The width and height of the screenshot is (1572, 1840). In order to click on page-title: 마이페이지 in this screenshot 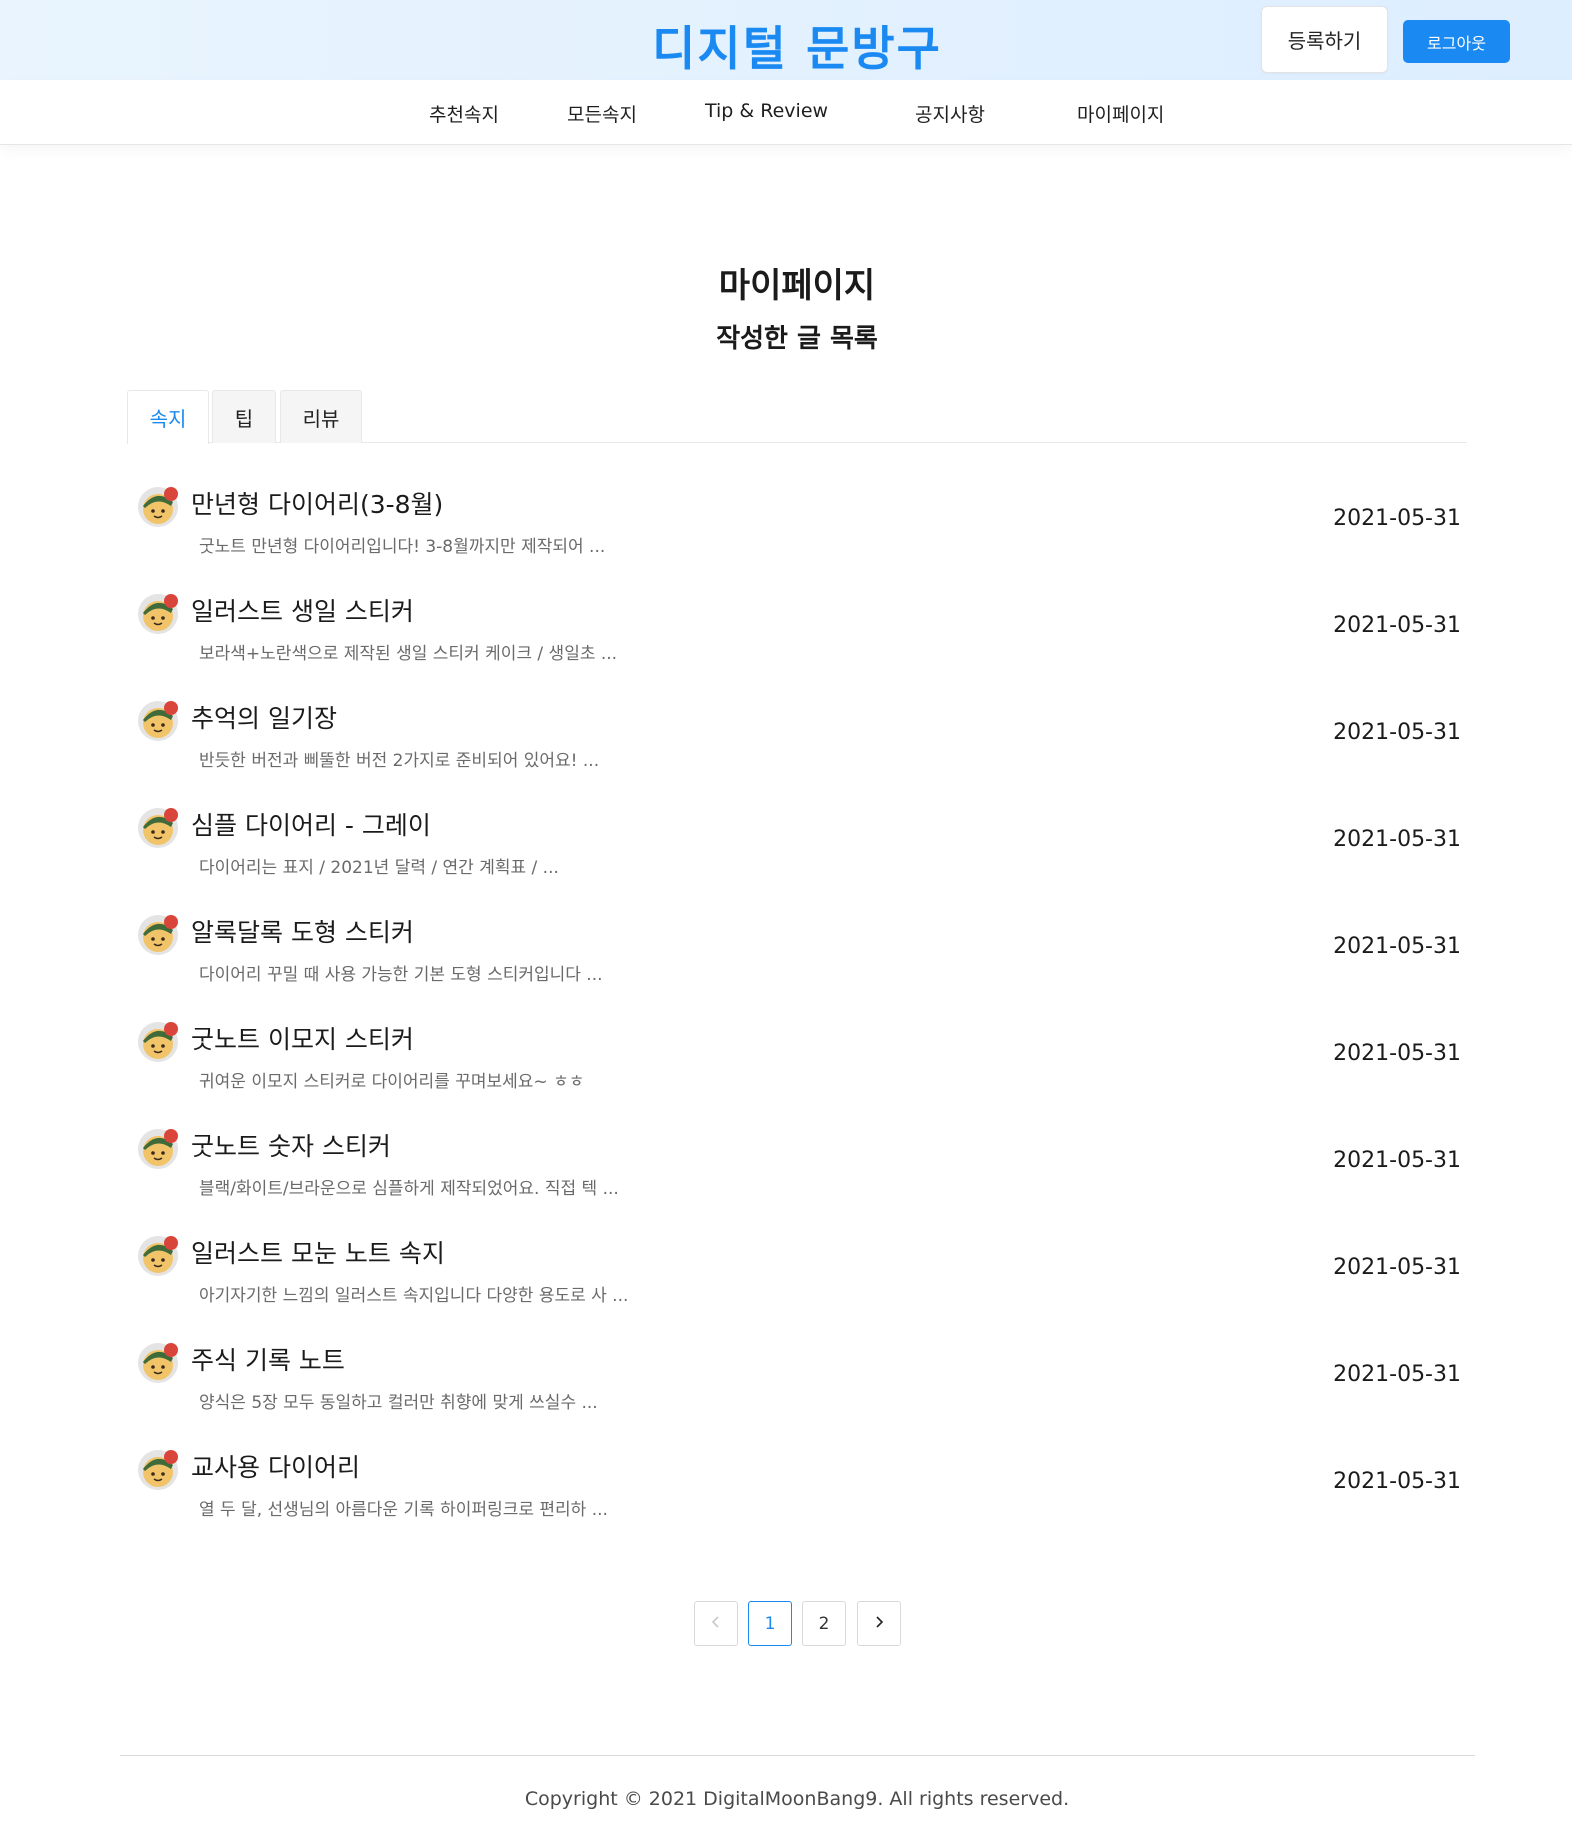, I will do `click(797, 286)`.